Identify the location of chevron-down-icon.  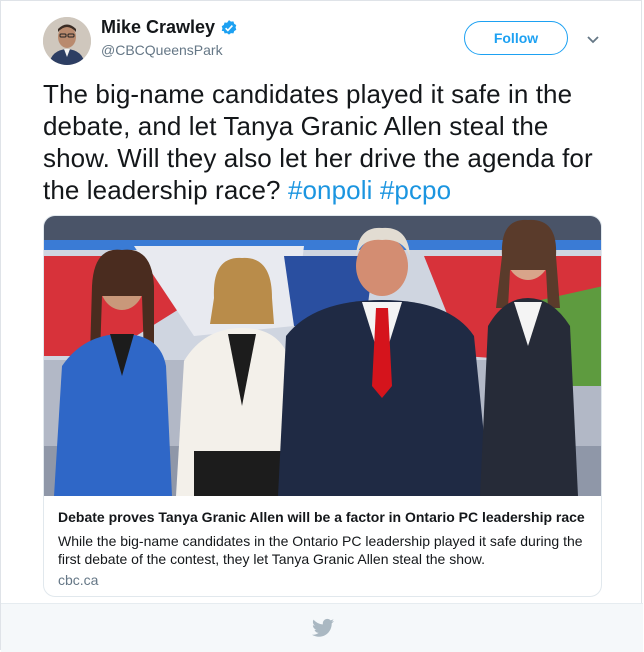
(593, 39).